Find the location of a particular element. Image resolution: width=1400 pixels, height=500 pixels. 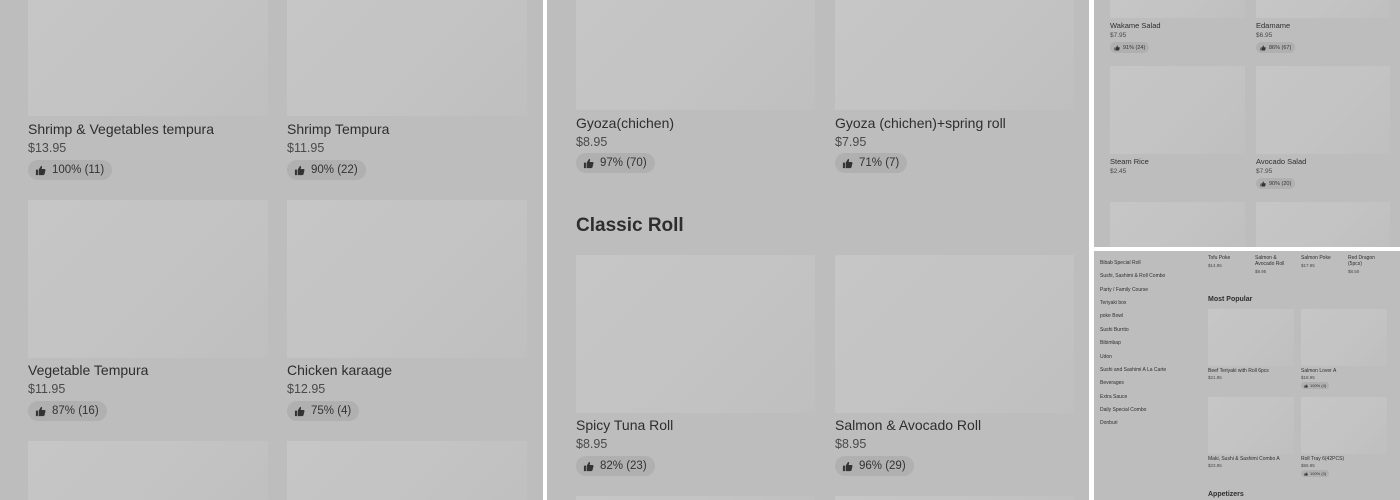

rating-text: 87% (16) is located at coordinates (75, 411).